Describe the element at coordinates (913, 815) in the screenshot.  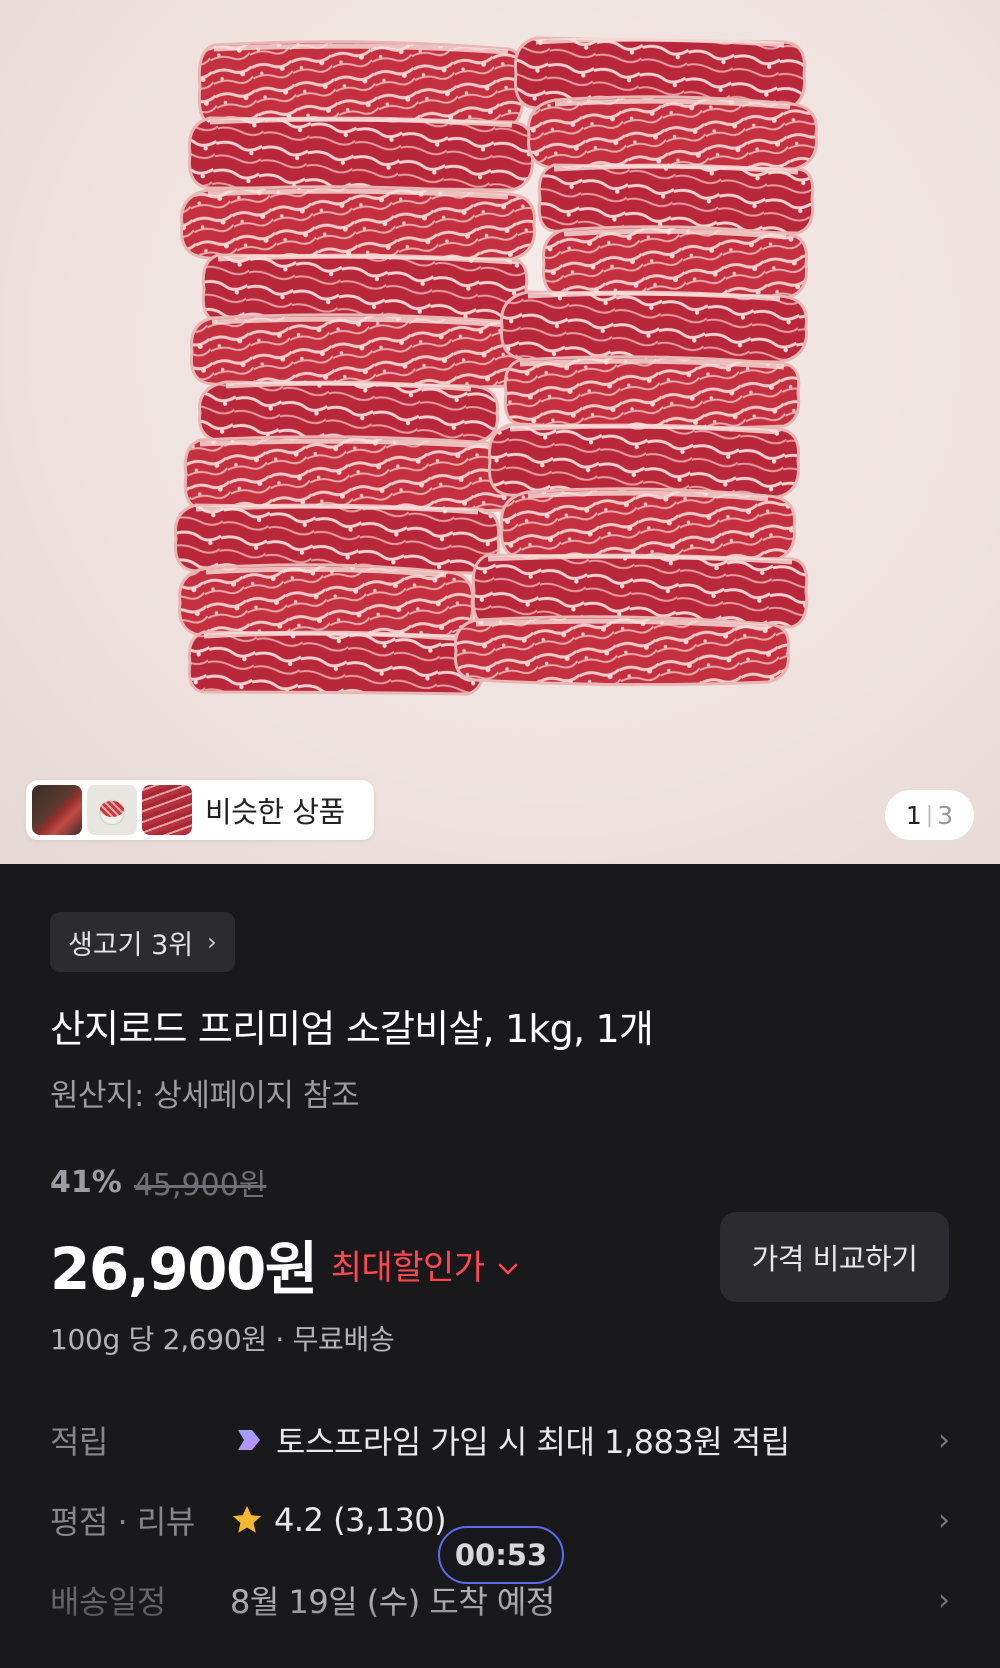
I see `pager-current: 1` at that location.